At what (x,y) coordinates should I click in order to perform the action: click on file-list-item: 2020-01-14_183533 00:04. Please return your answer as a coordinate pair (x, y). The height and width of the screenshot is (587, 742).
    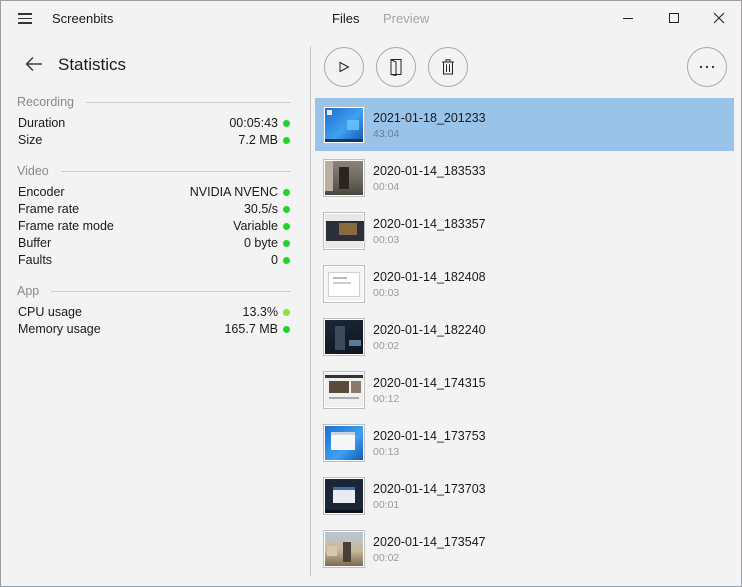
    Looking at the image, I should click on (524, 177).